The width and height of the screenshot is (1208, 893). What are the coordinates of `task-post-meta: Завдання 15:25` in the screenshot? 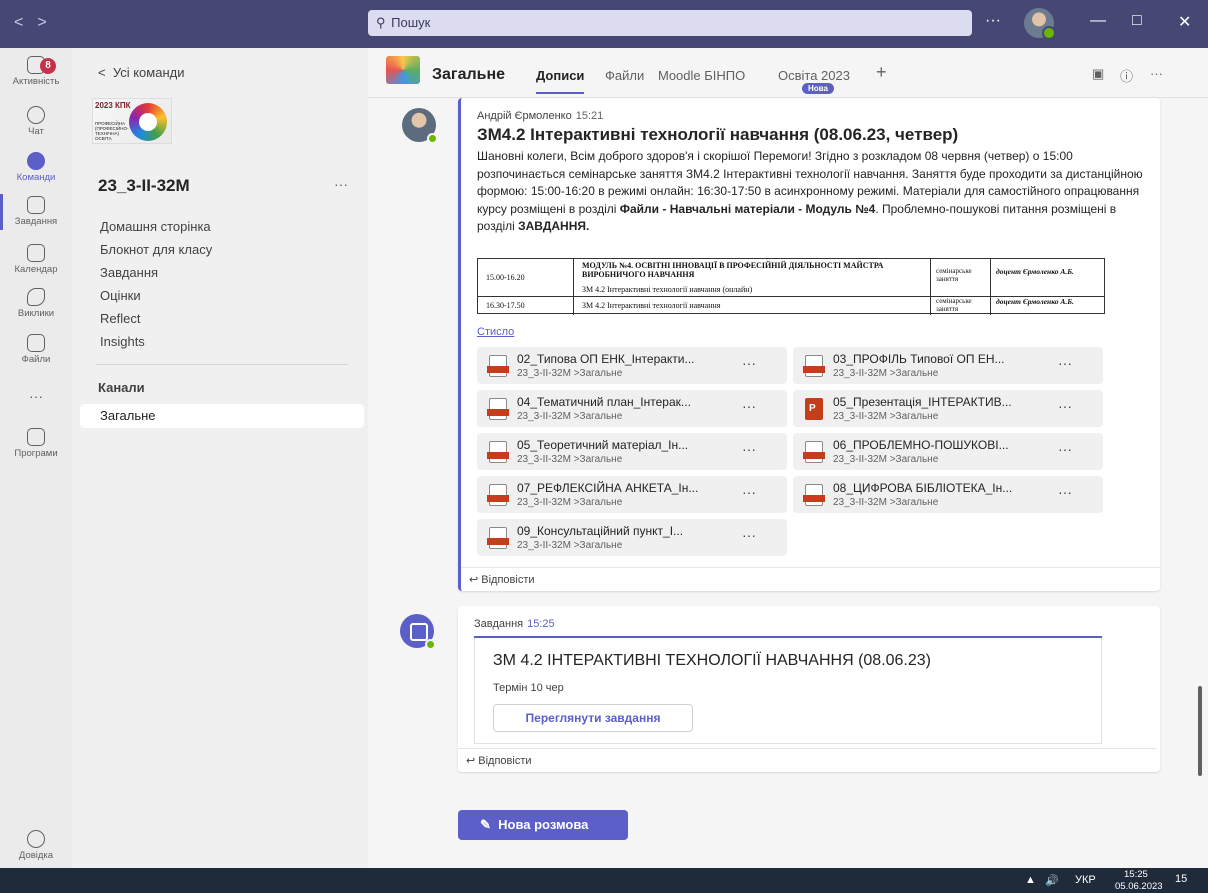 It's located at (514, 624).